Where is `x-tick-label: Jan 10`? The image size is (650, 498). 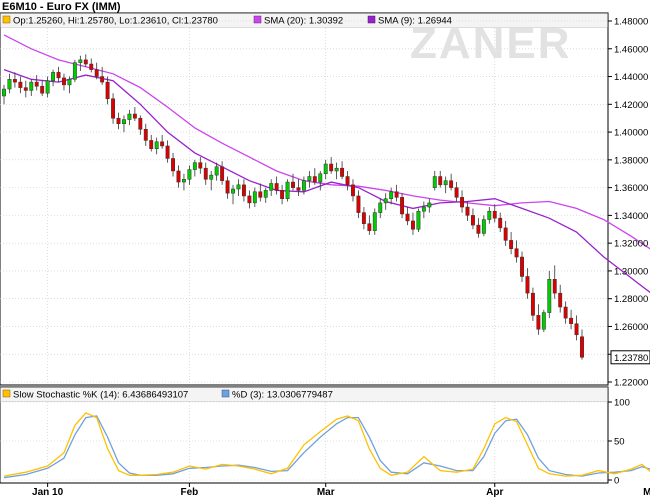 x-tick-label: Jan 10 is located at coordinates (48, 492).